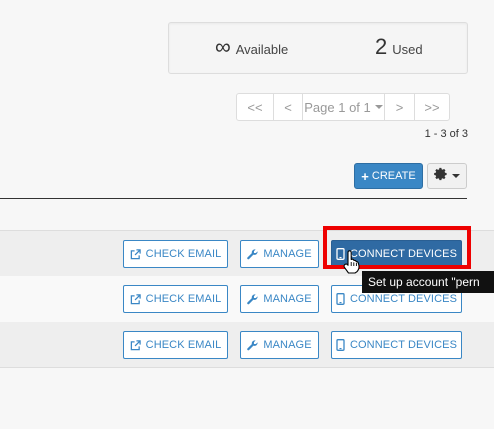 This screenshot has height=429, width=494. I want to click on used-label: Used, so click(407, 49).